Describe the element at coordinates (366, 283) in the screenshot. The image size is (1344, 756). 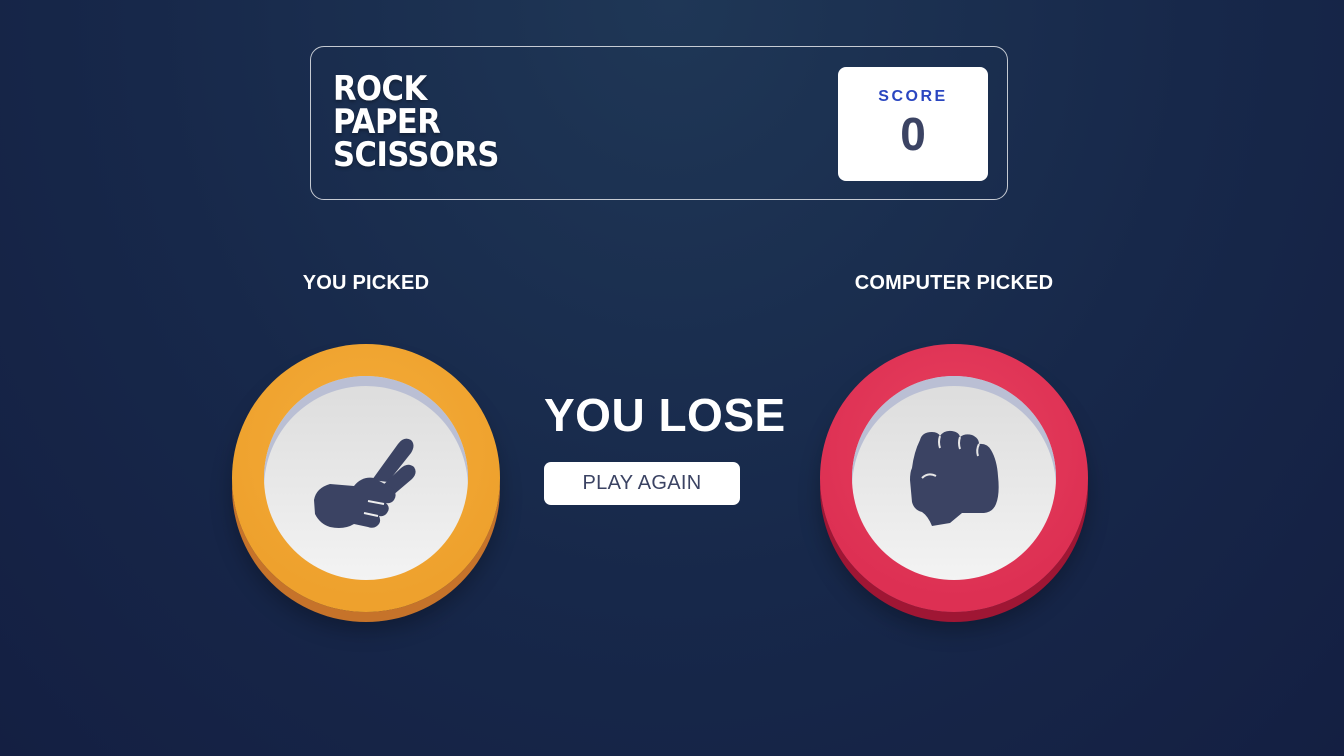
I see `player-pick-label: YOU PICKED` at that location.